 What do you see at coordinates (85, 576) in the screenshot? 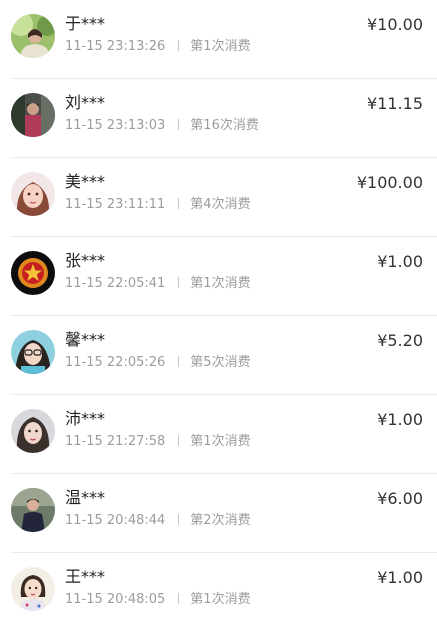
I see `customer-name: 王***` at bounding box center [85, 576].